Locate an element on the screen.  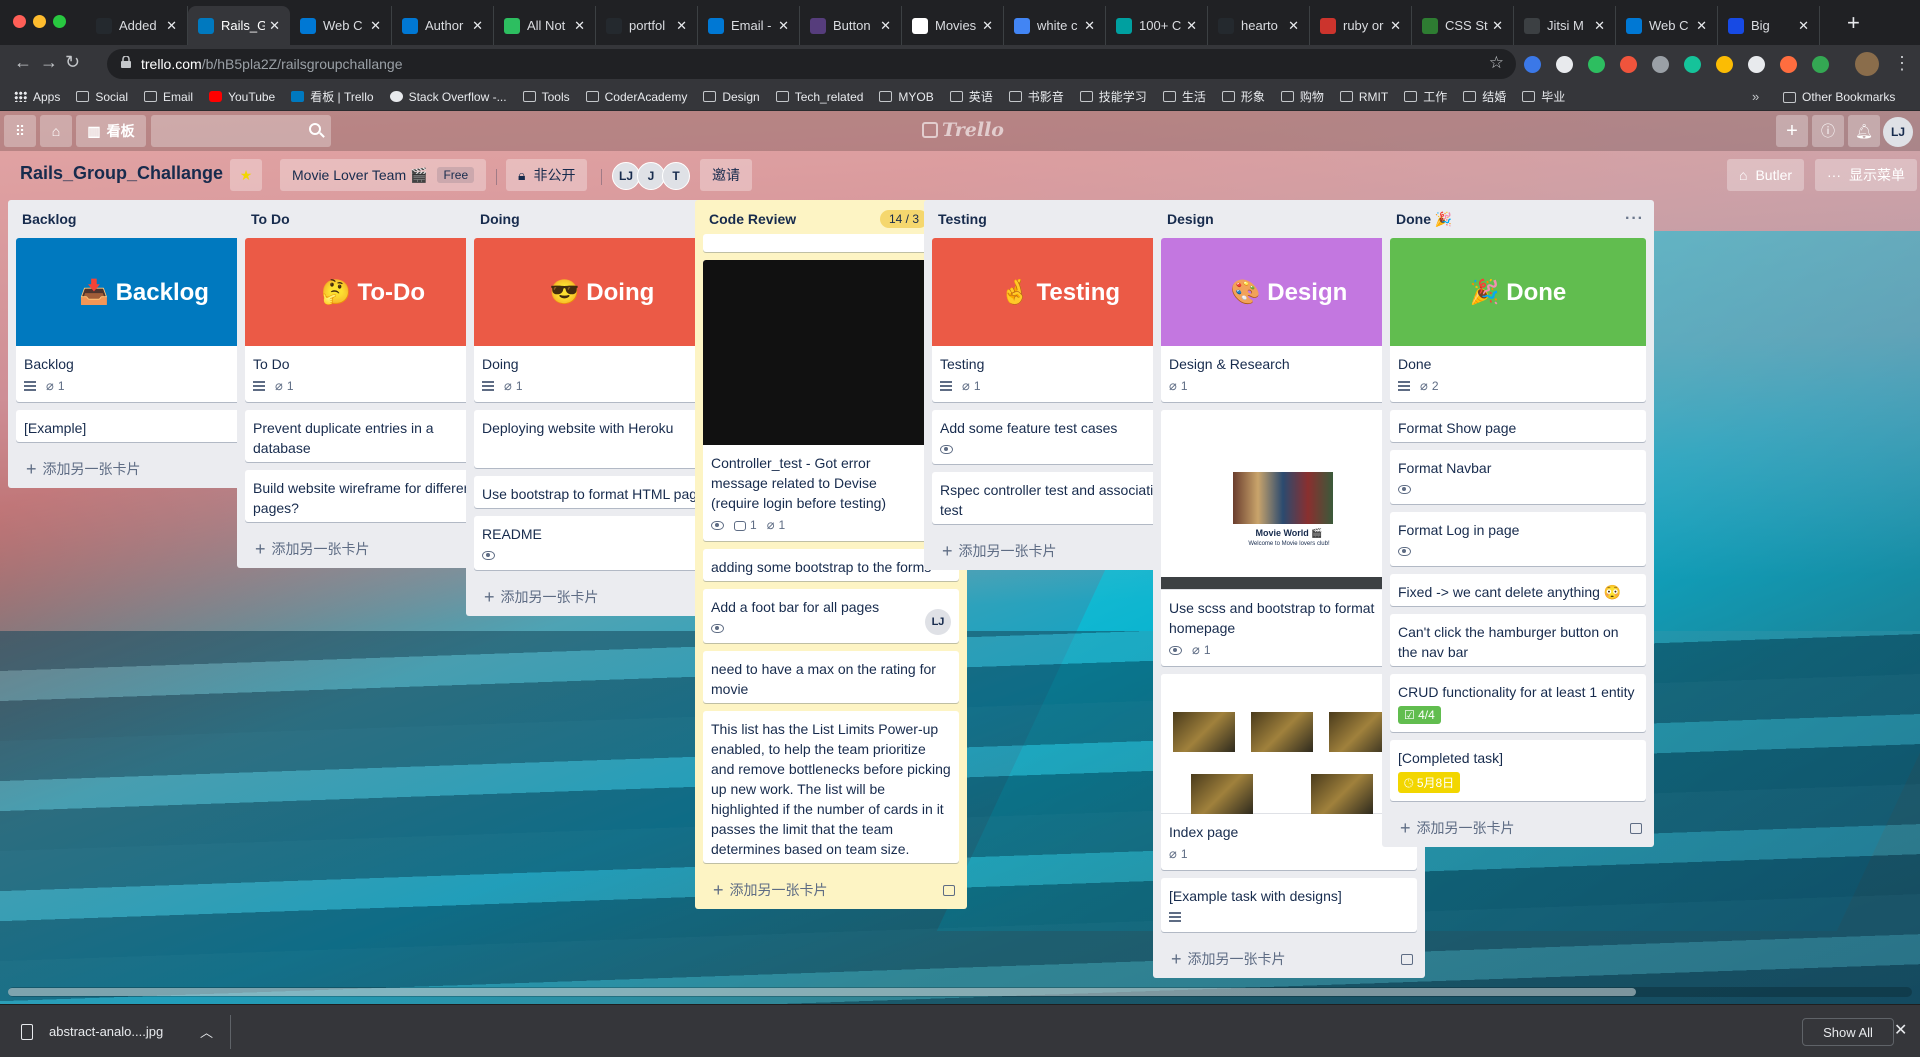
bookmark-item: 生活 is located at coordinates (1184, 96).